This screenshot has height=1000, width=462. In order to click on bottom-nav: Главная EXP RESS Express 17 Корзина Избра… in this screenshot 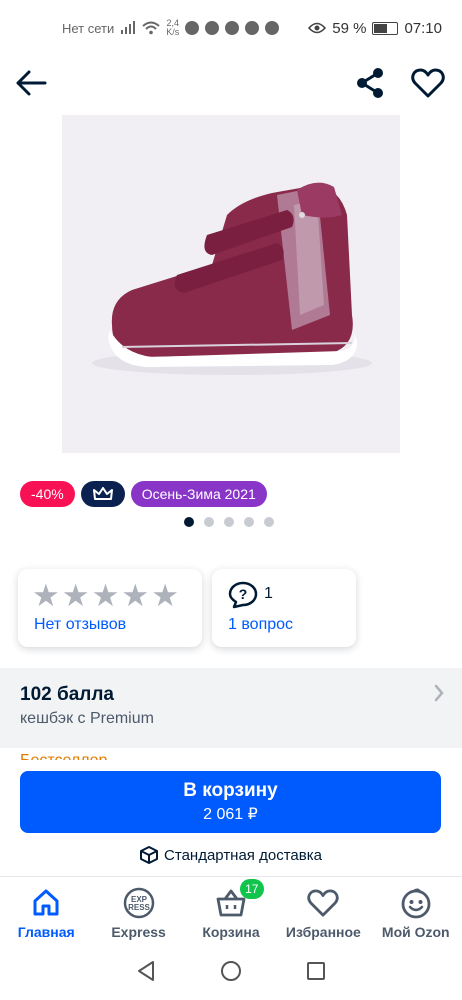, I will do `click(231, 911)`.